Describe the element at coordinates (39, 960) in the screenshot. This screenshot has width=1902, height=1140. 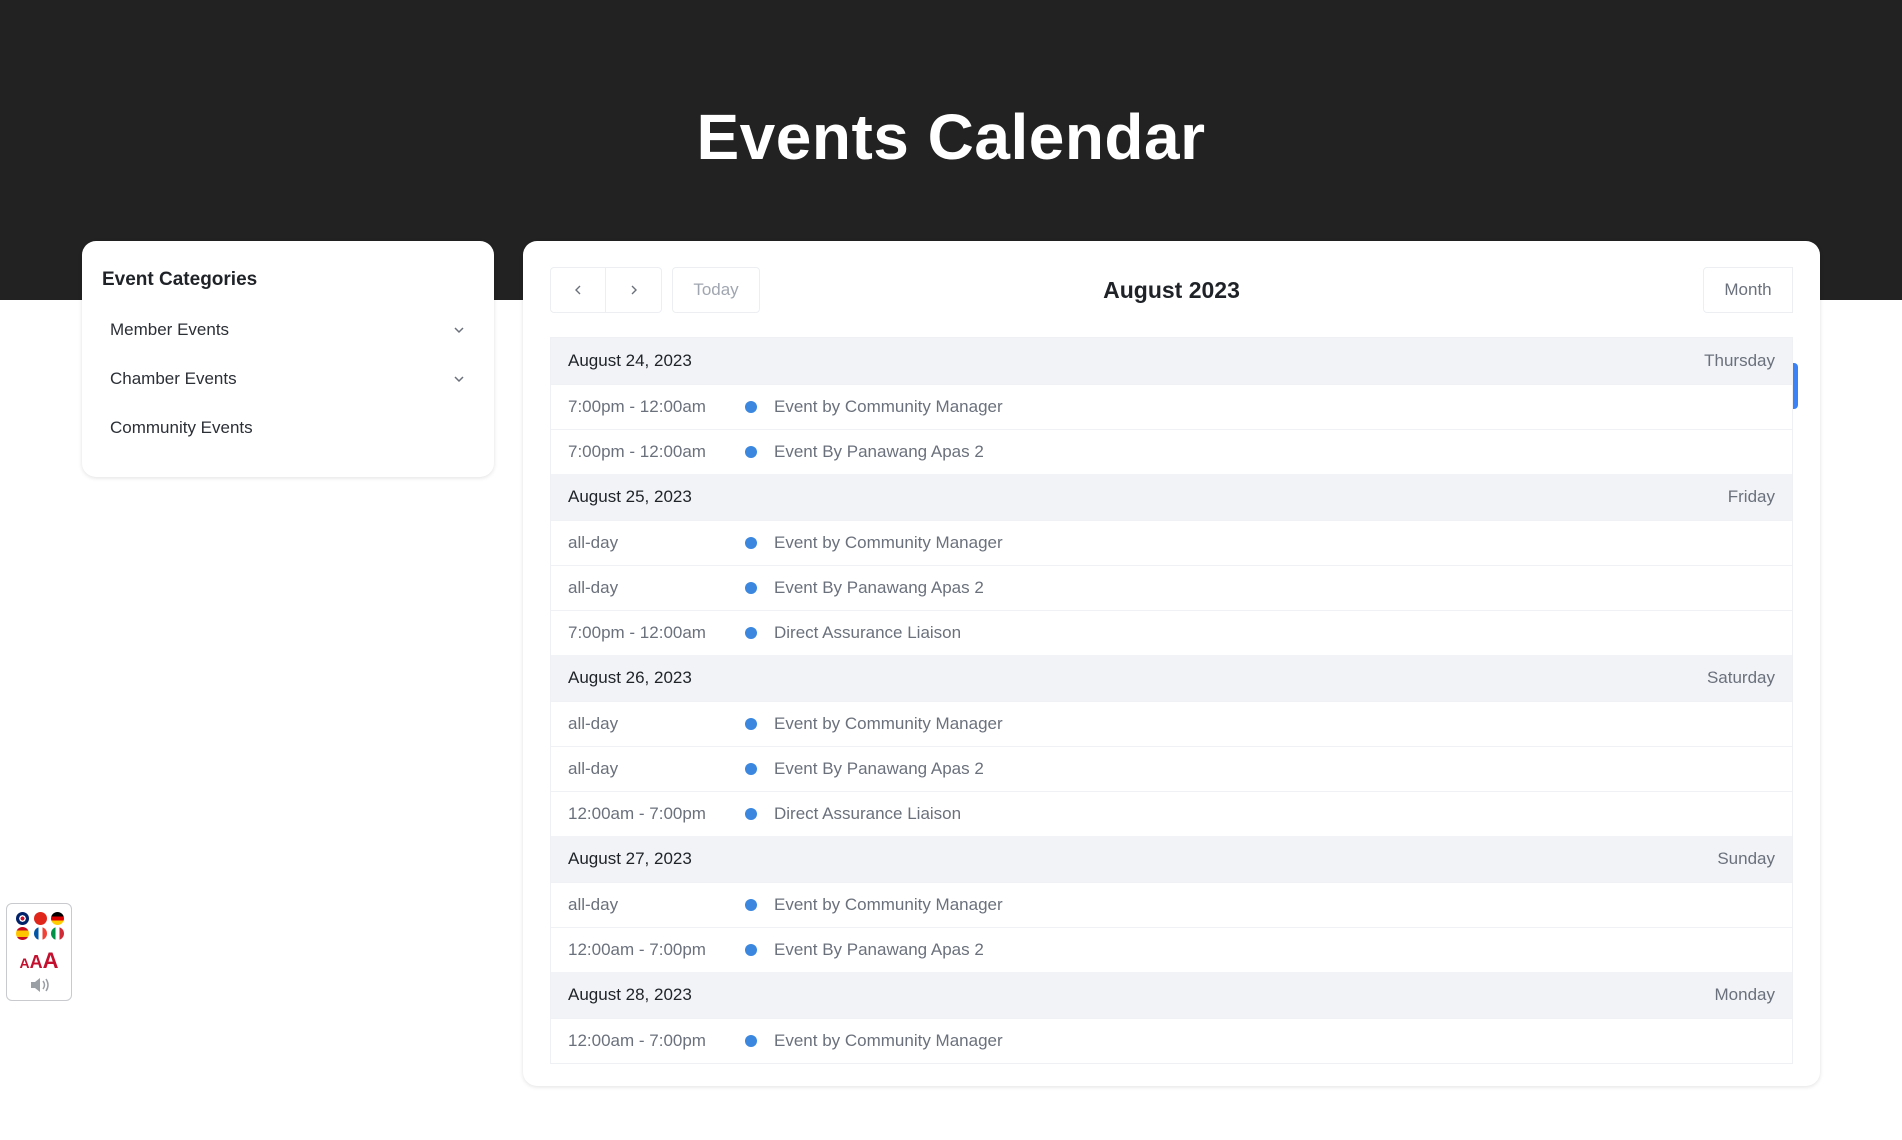
I see `text-size-icon: AAA` at that location.